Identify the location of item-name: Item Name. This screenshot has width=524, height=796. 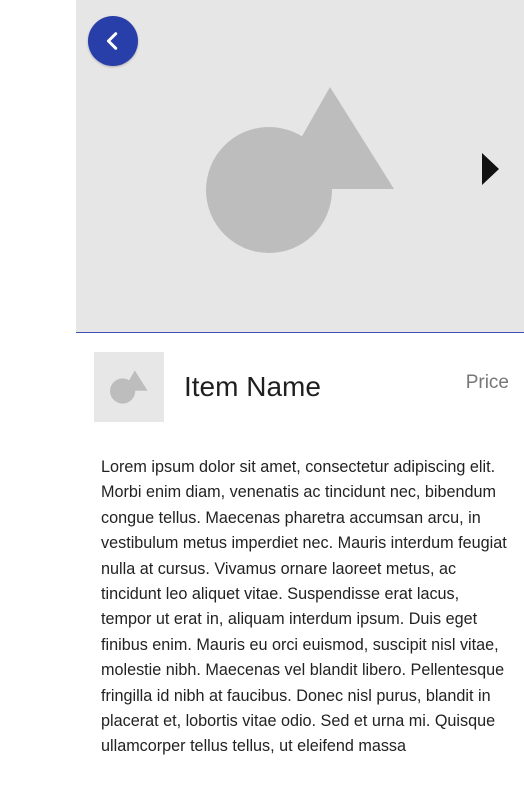
(252, 386).